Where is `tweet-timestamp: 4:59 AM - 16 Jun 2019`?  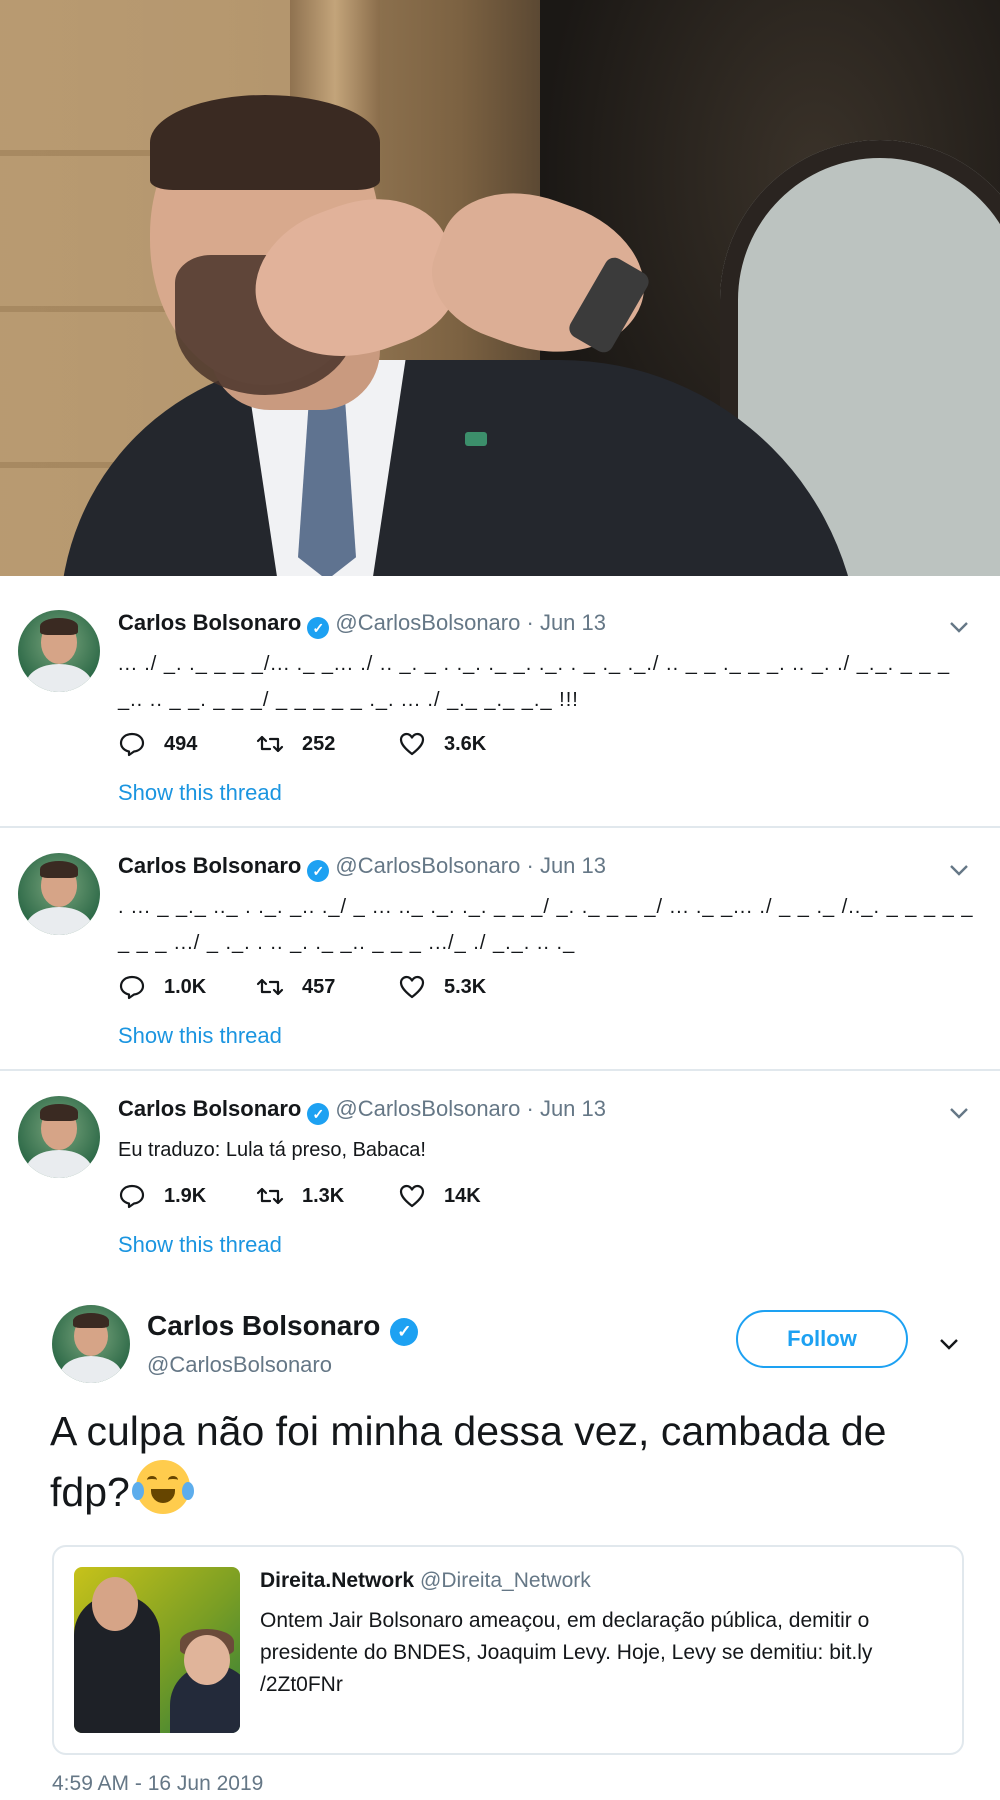
tweet-timestamp: 4:59 AM - 16 Jun 2019 is located at coordinates (157, 1784).